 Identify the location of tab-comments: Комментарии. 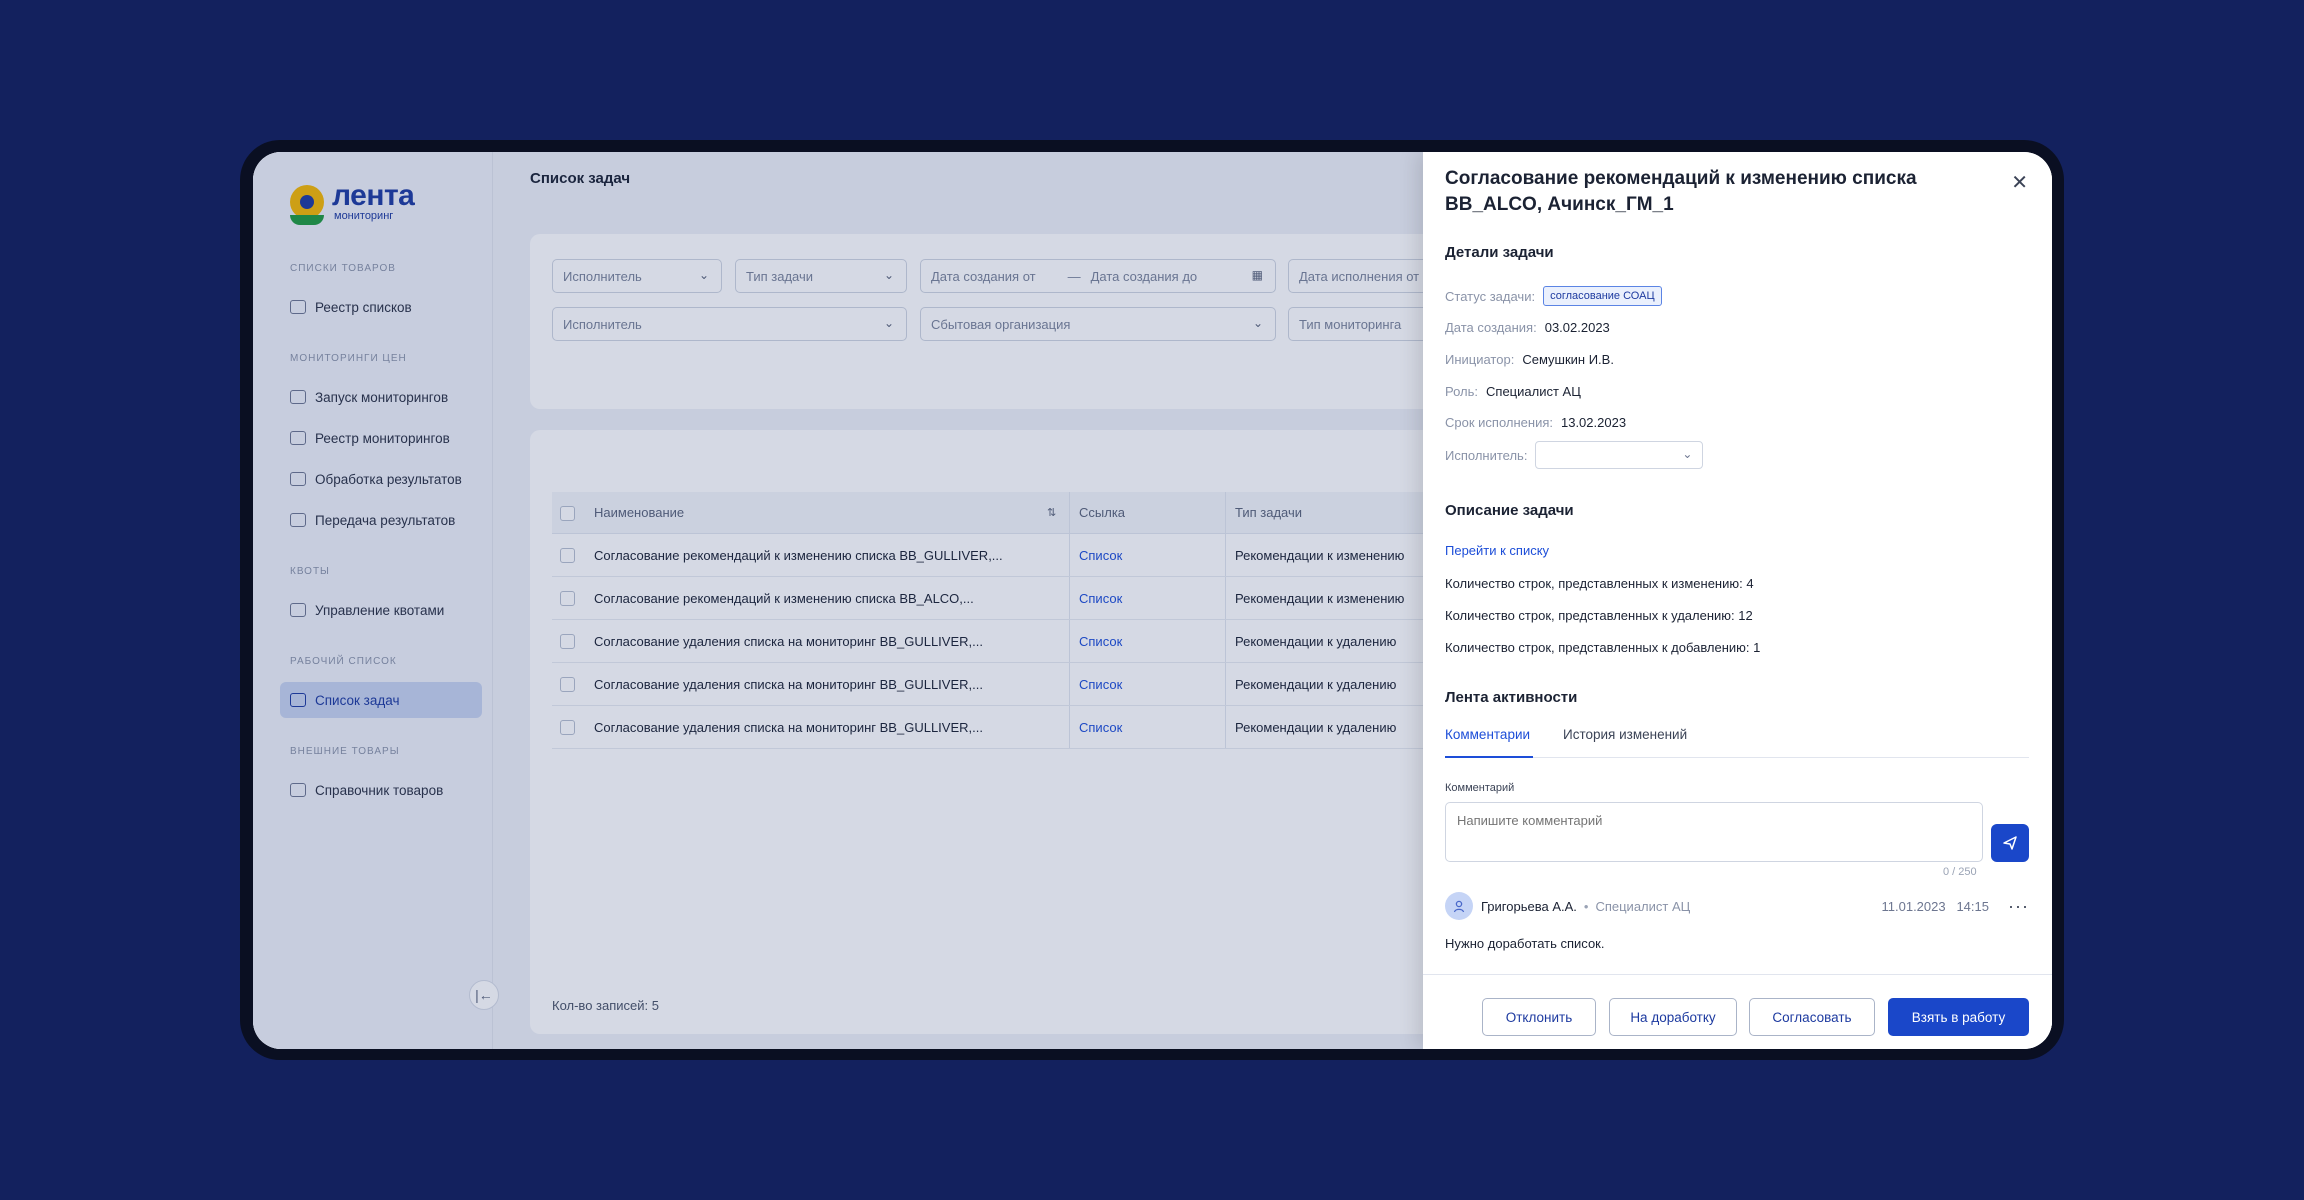
(1489, 740).